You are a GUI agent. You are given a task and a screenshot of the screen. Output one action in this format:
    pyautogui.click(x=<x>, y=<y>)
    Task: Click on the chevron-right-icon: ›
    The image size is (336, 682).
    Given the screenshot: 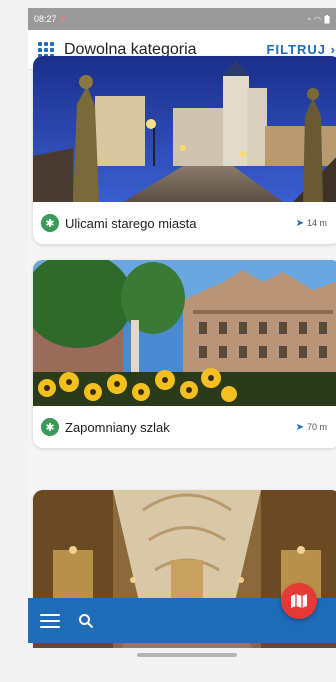 What is the action you would take?
    pyautogui.click(x=333, y=49)
    